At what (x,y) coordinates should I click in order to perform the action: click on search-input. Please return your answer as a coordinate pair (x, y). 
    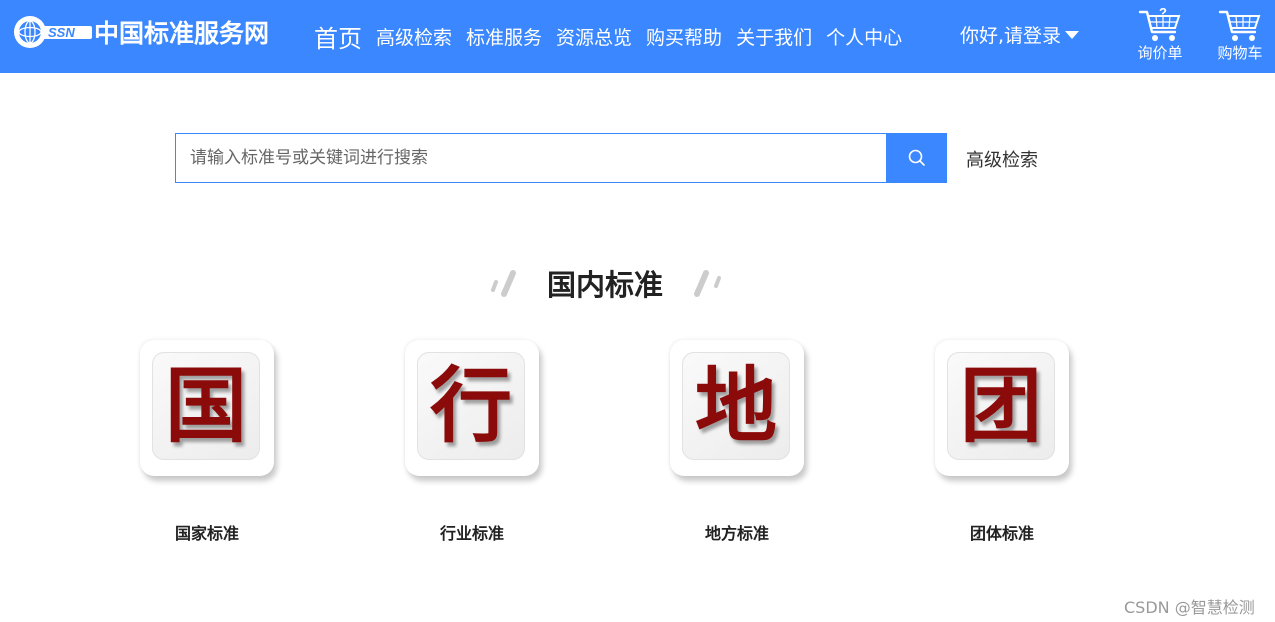
    Looking at the image, I should click on (531, 158).